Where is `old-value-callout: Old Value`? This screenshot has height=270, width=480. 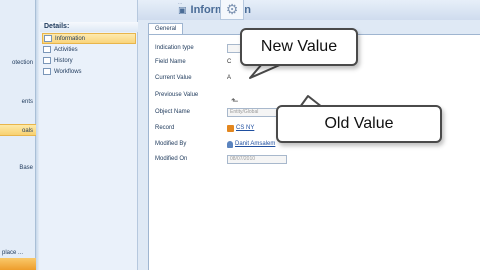
old-value-callout: Old Value is located at coordinates (359, 124).